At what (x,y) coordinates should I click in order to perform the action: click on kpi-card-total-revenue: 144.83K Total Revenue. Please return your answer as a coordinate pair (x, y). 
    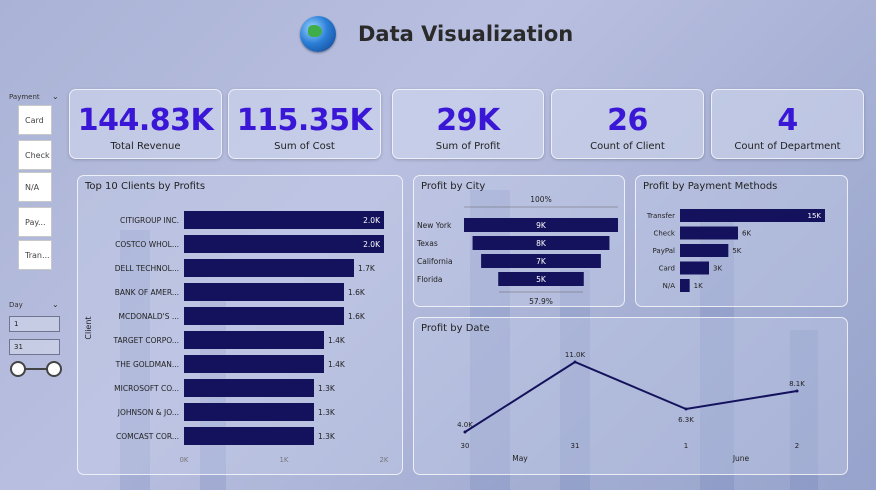
    Looking at the image, I should click on (145, 124).